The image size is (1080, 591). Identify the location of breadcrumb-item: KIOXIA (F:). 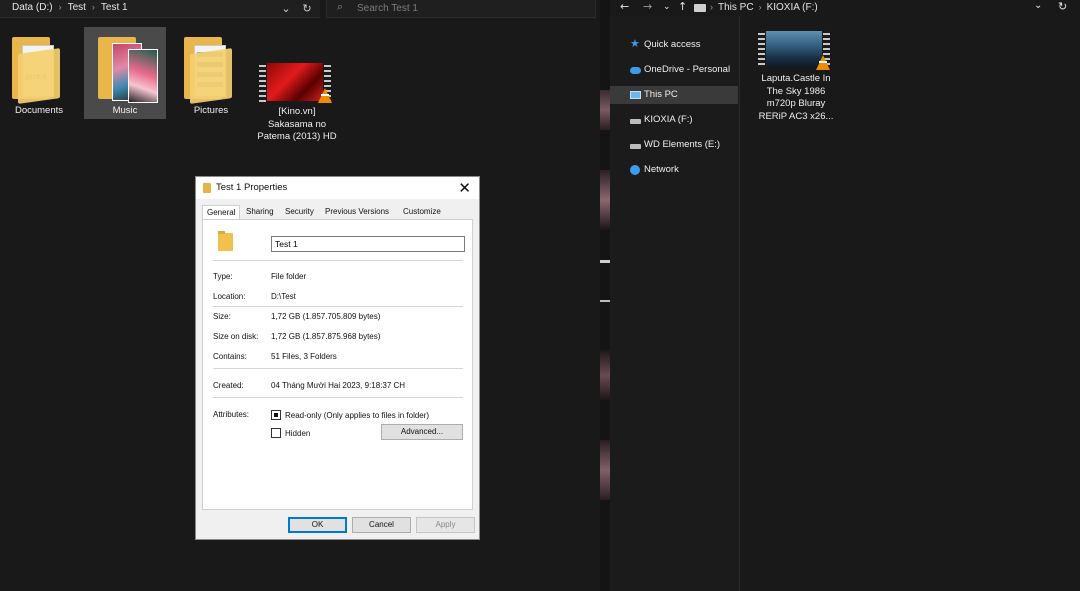
(792, 7).